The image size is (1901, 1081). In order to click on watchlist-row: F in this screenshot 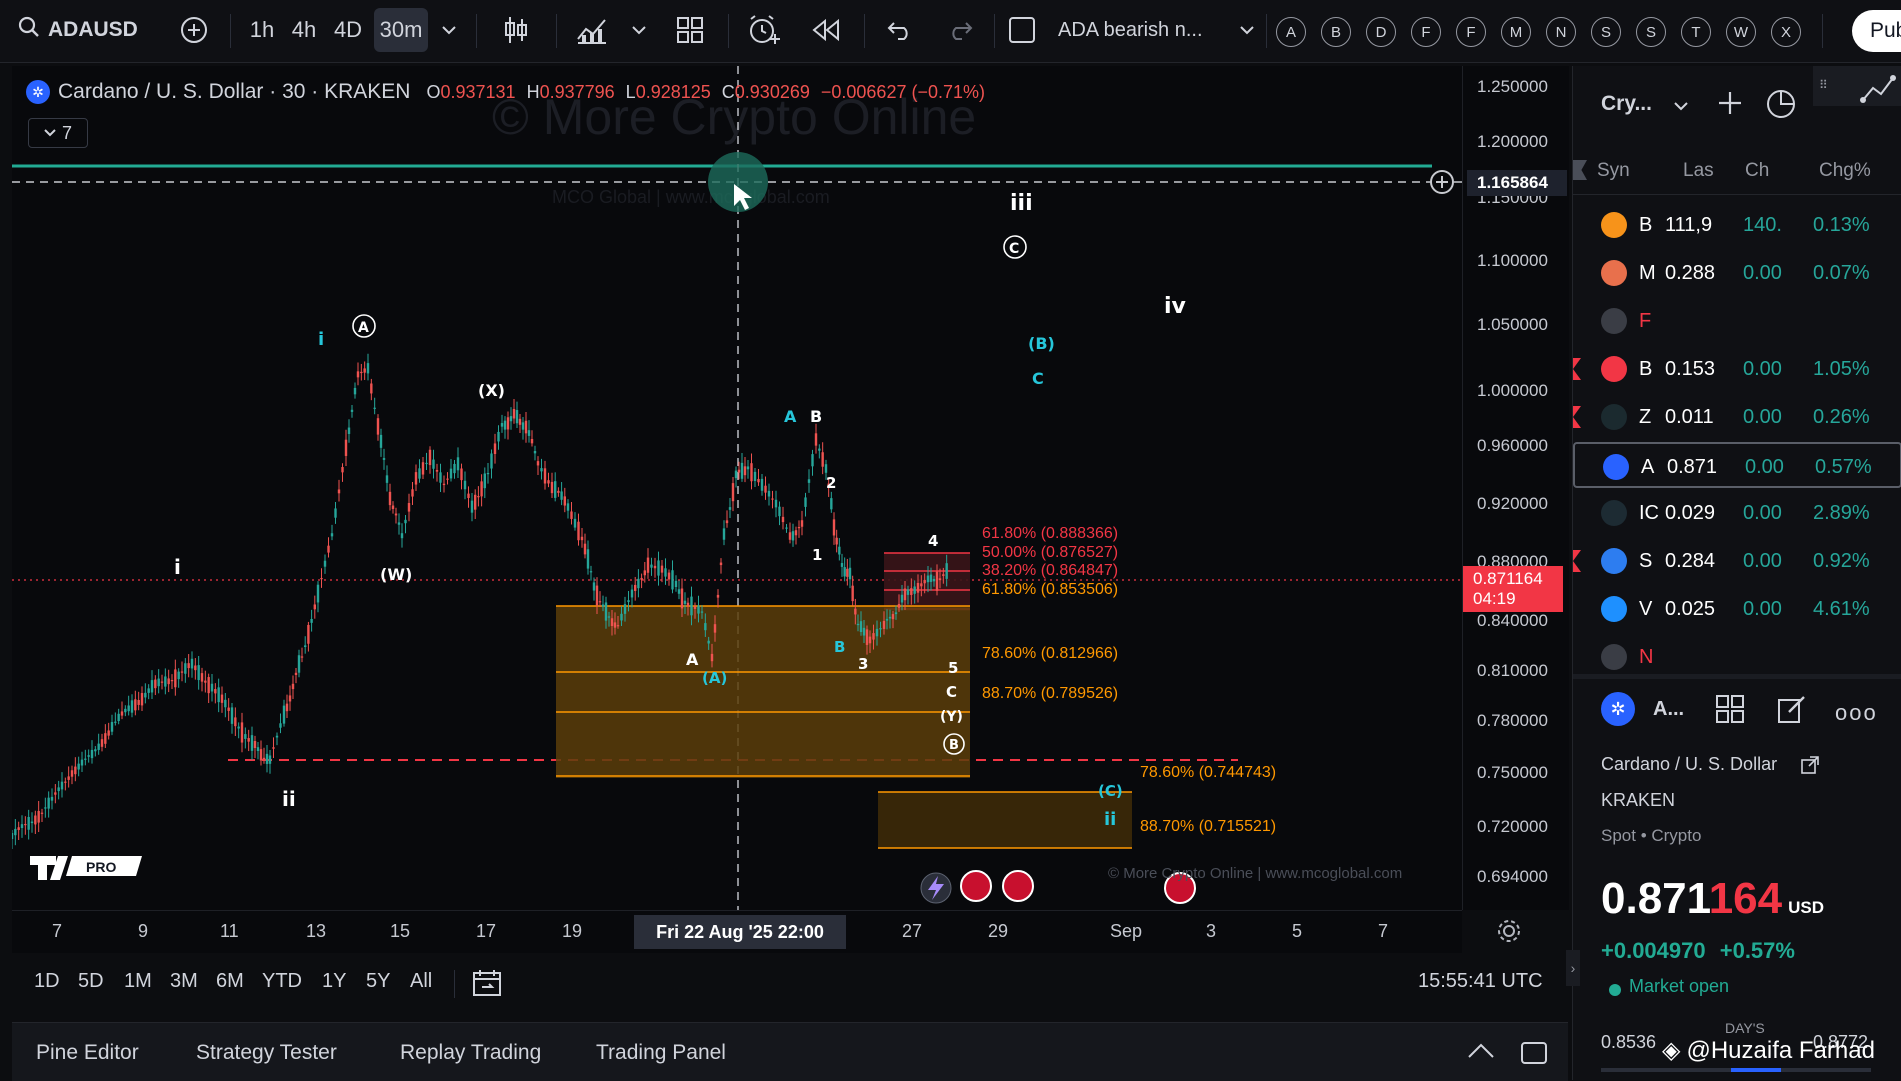, I will do `click(1737, 321)`.